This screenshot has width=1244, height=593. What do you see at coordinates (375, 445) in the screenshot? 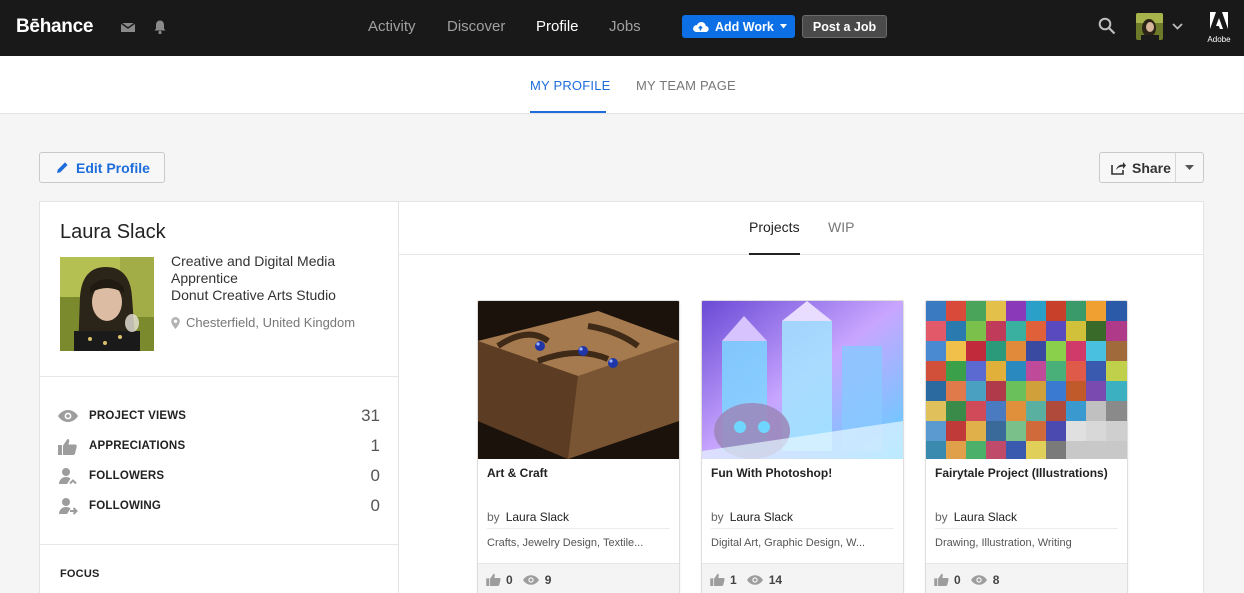
I see `stat-value: 1` at bounding box center [375, 445].